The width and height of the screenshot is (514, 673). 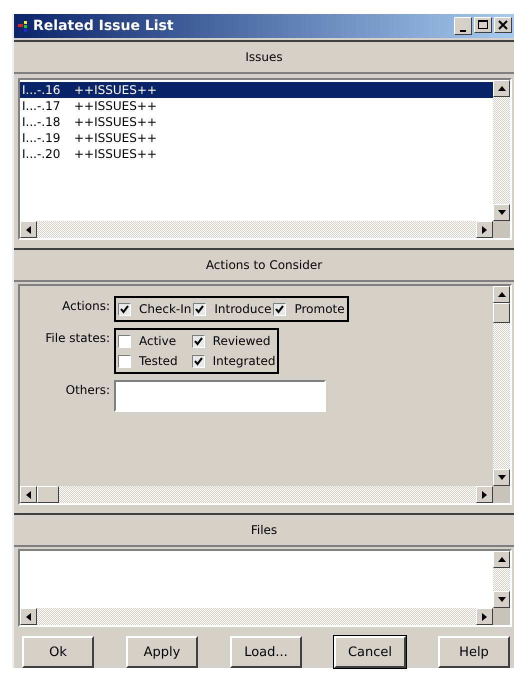 I want to click on dialog-button: Cancel, so click(x=370, y=652).